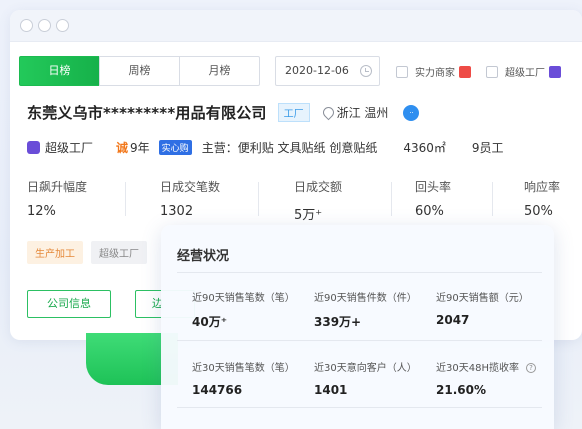 The width and height of the screenshot is (582, 429). What do you see at coordinates (190, 187) in the screenshot?
I see `stat-label: 日成交笔数` at bounding box center [190, 187].